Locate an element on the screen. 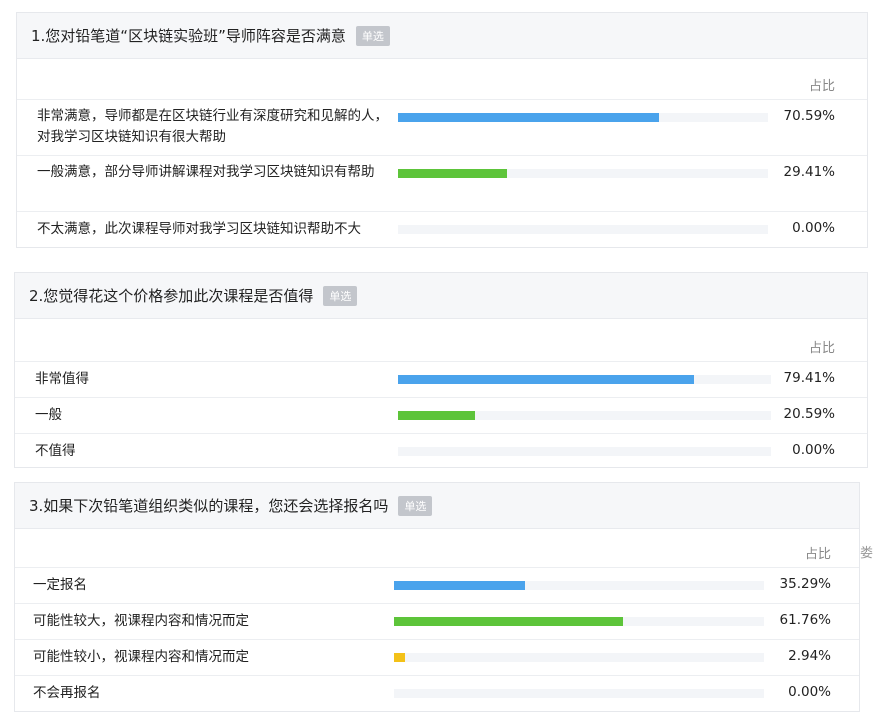  option-label: 一般 is located at coordinates (48, 415).